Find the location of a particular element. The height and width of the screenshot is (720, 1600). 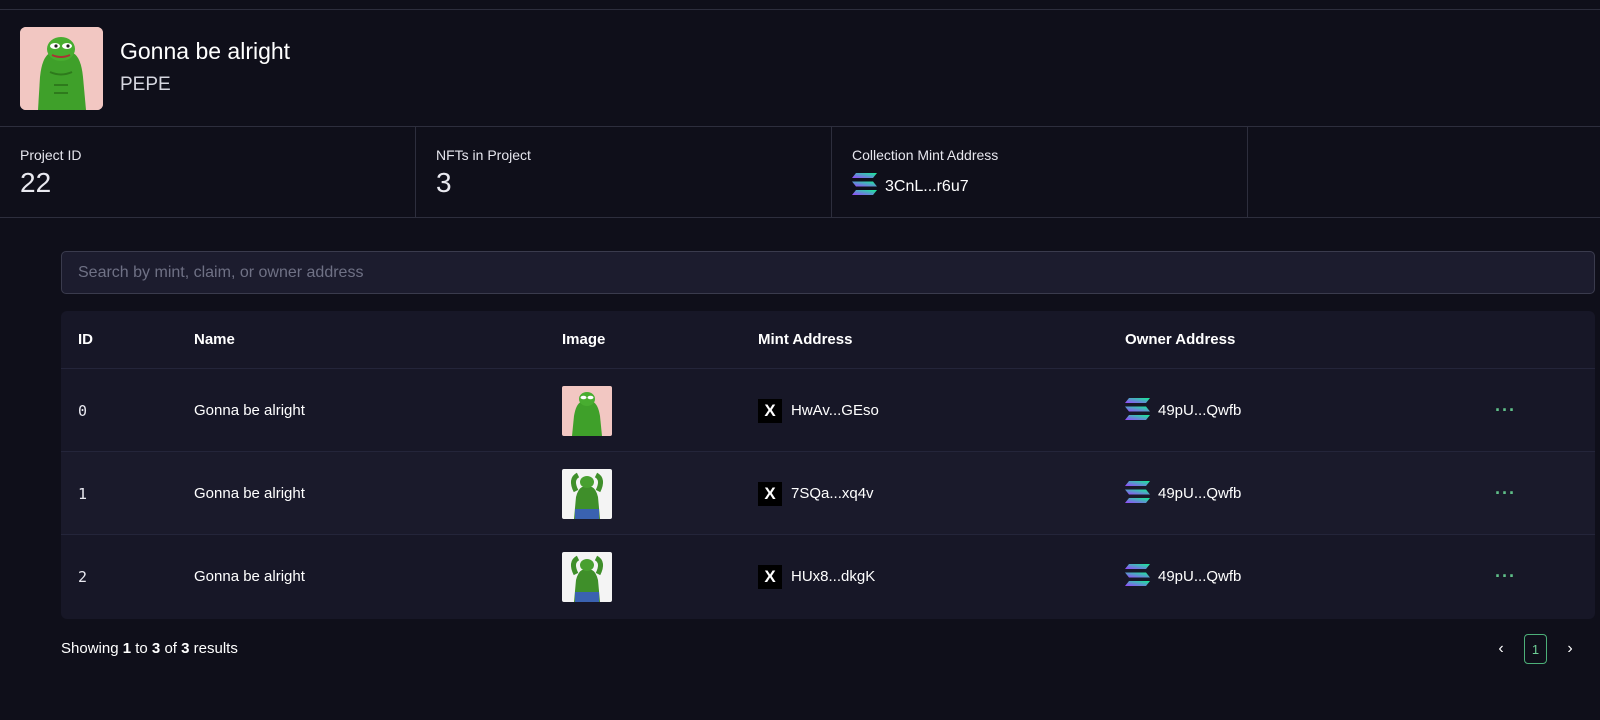

mint-address: 7SQa...xq4v is located at coordinates (832, 493).